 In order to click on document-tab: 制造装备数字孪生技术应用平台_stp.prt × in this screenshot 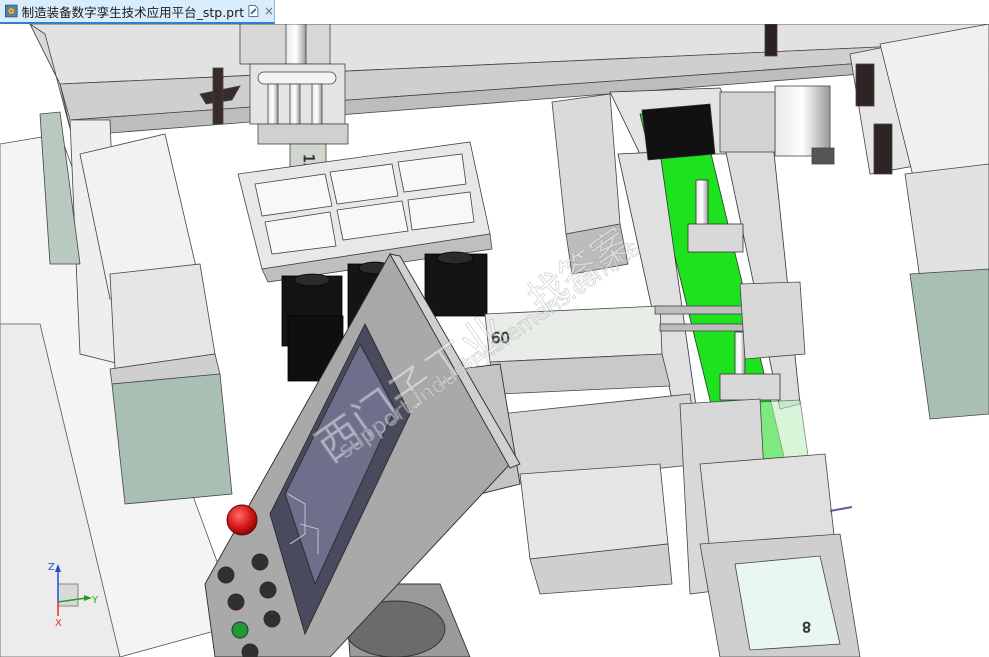, I will do `click(137, 12)`.